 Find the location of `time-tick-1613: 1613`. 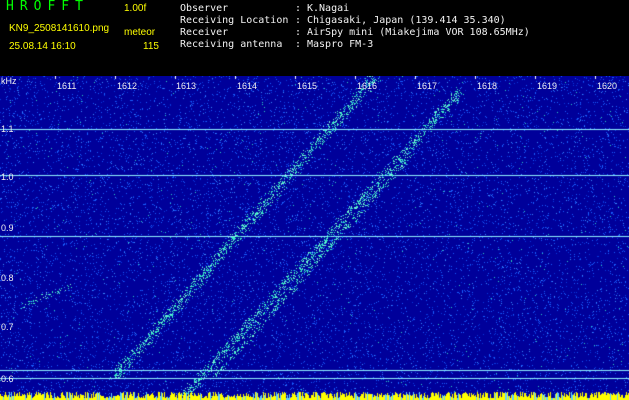

time-tick-1613: 1613 is located at coordinates (186, 86).